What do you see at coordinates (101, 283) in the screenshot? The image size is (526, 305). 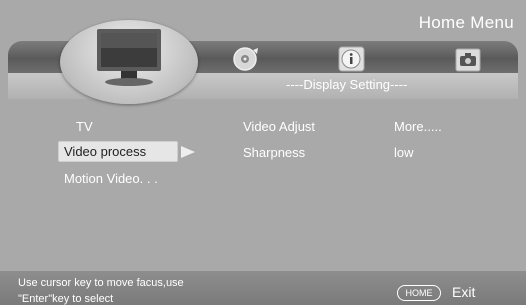 I see `help-hint-line1: Use cursor key to move facus,use` at bounding box center [101, 283].